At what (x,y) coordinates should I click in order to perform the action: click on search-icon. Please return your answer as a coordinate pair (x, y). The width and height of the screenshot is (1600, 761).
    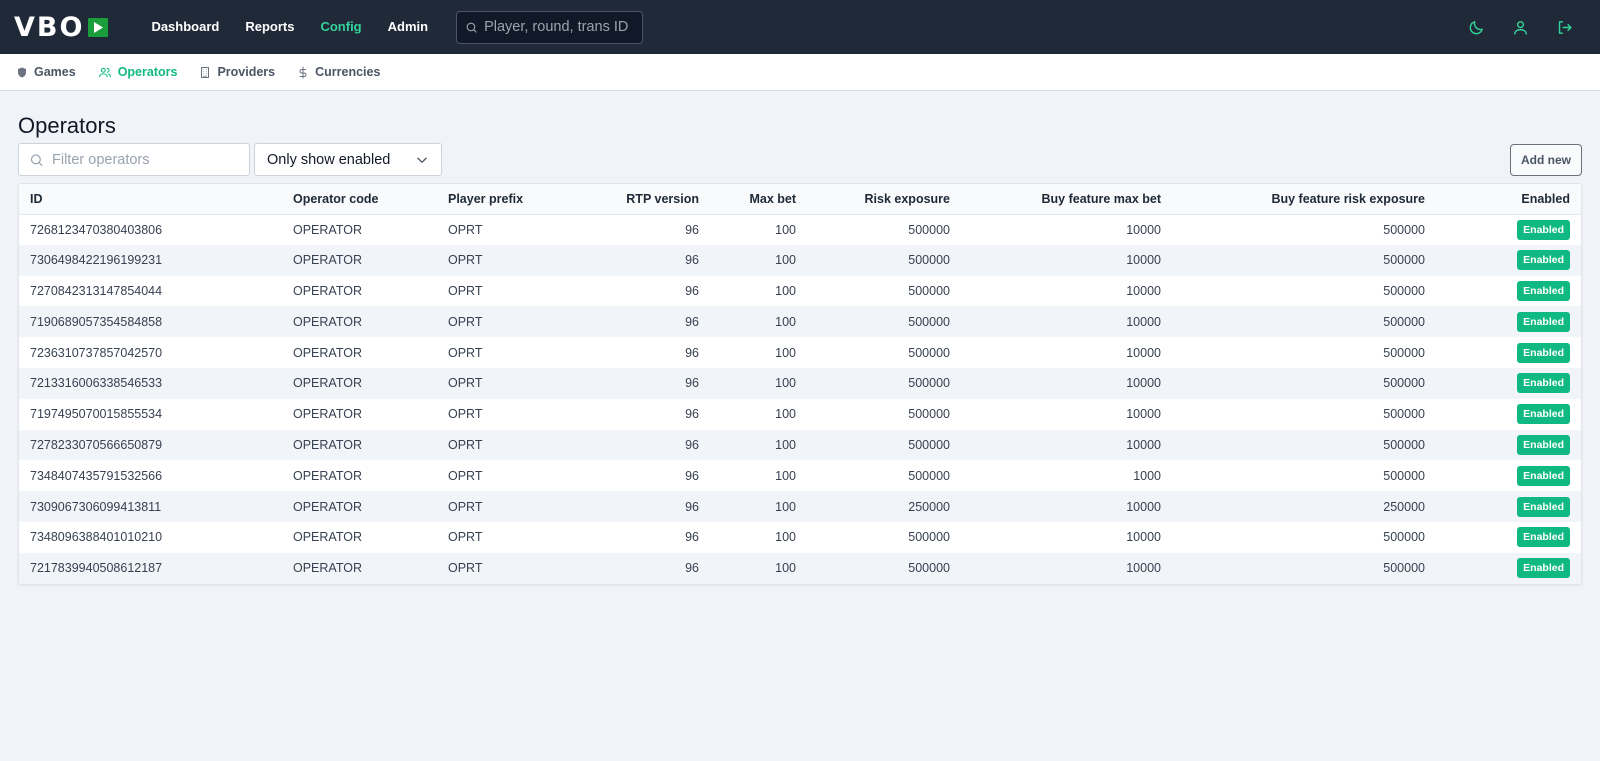
    Looking at the image, I should click on (471, 27).